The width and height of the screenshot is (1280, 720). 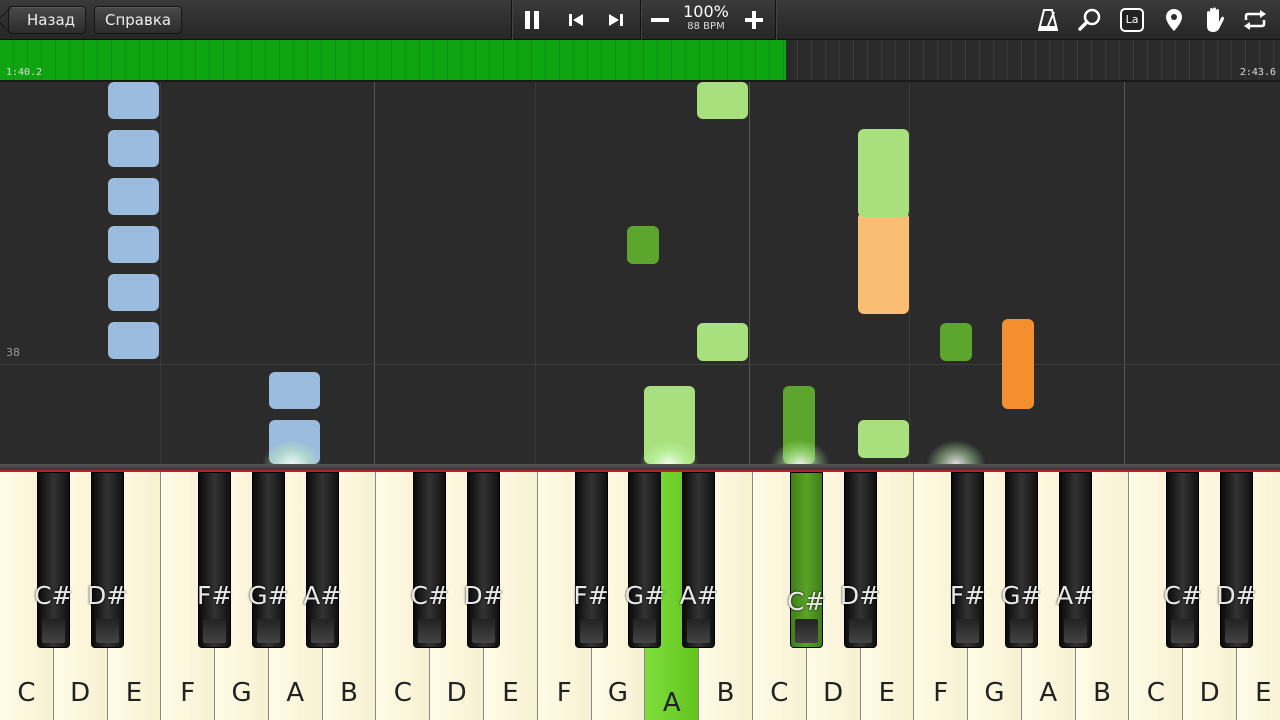 I want to click on tempo-bpm: 88 BPM, so click(x=706, y=26).